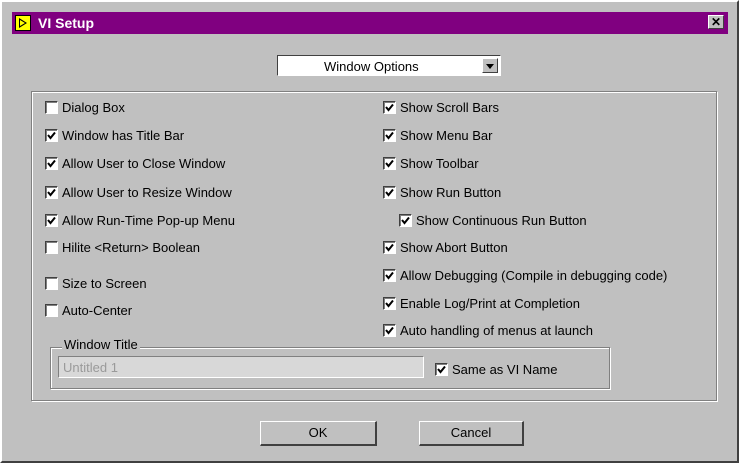  I want to click on cancel-button: Cancel, so click(471, 433).